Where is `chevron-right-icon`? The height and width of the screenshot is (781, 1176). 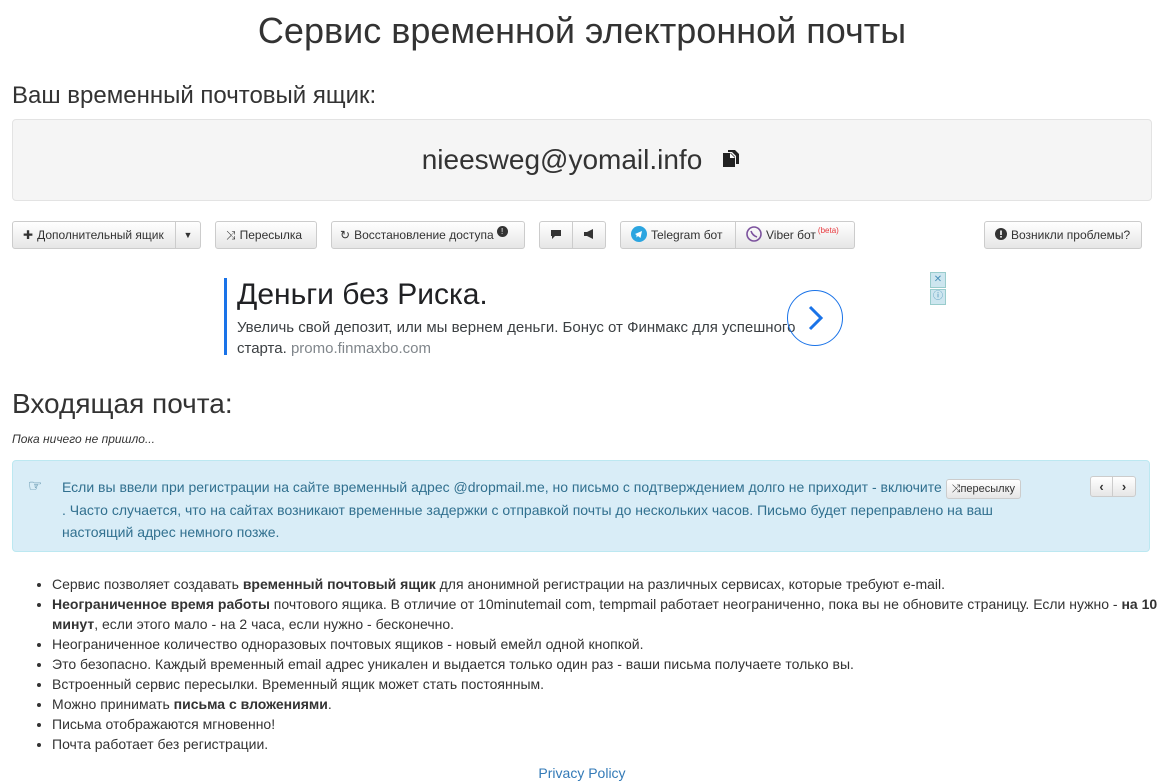
chevron-right-icon is located at coordinates (816, 318).